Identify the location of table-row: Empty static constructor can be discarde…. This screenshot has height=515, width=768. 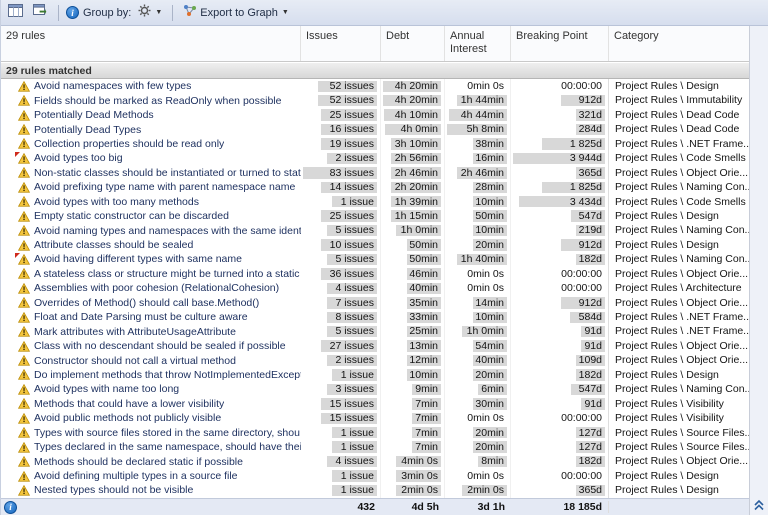
(375, 216).